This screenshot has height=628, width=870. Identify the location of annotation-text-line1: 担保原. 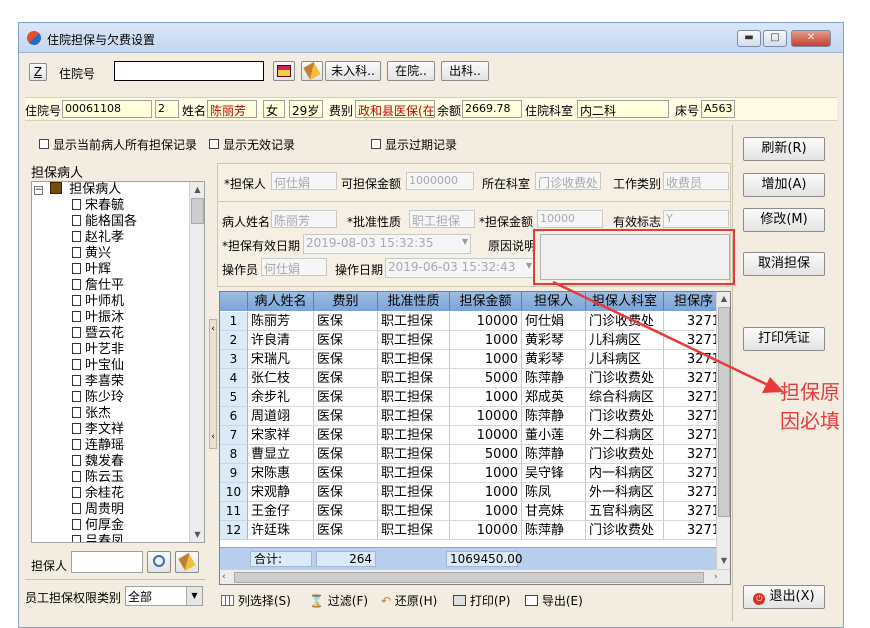
(810, 392).